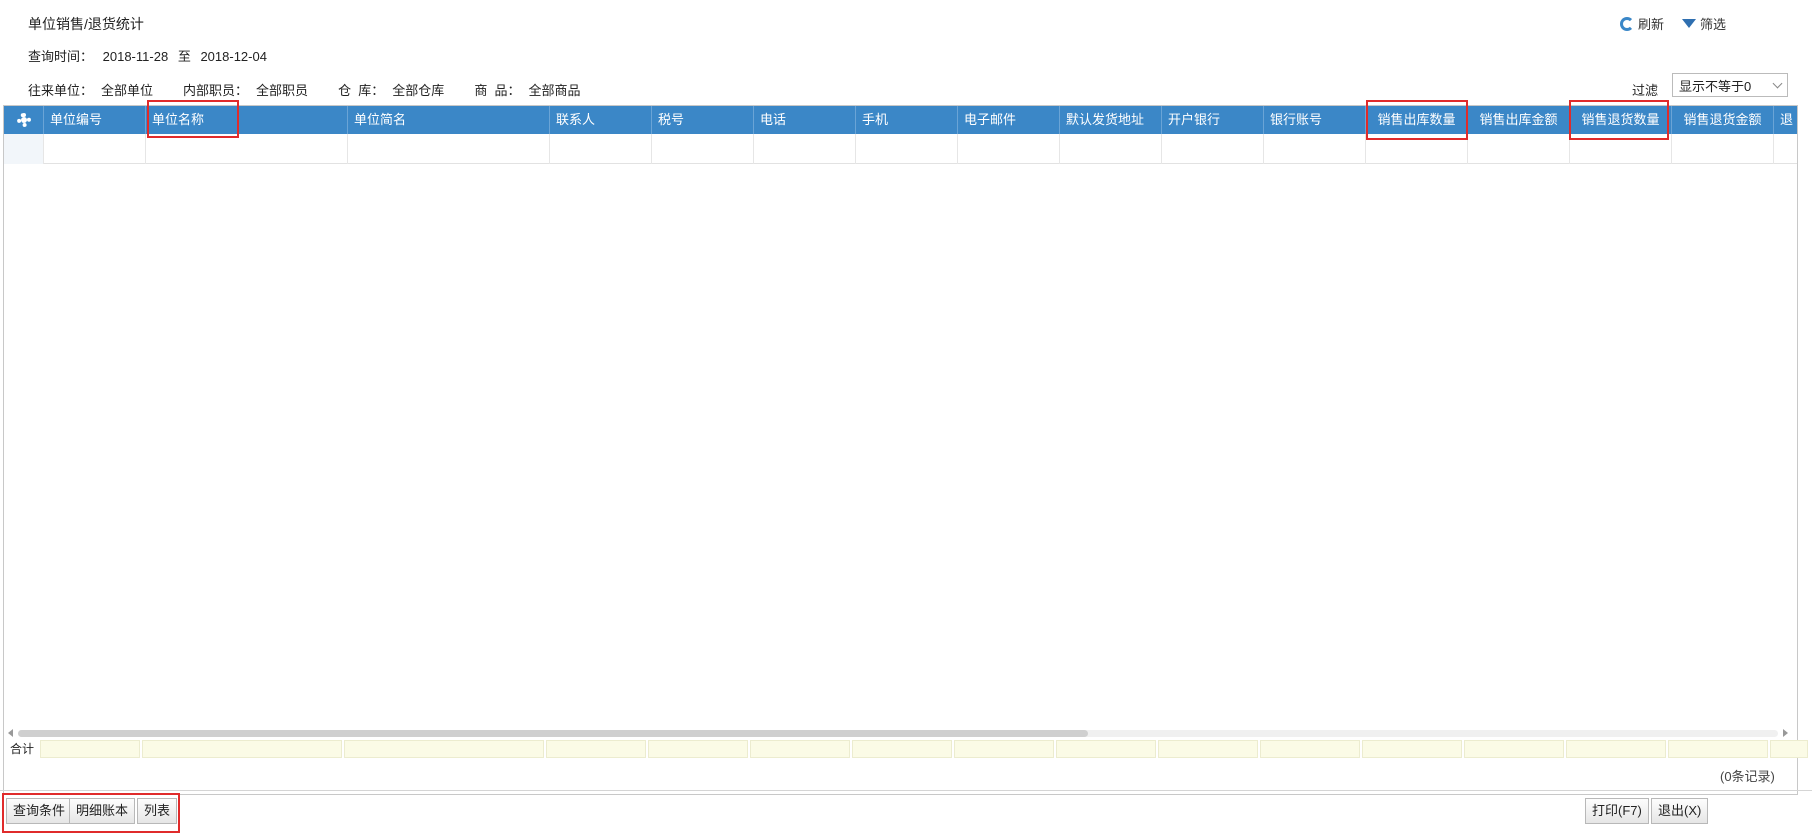 This screenshot has height=837, width=1812. I want to click on row-indicator-cell, so click(24, 149).